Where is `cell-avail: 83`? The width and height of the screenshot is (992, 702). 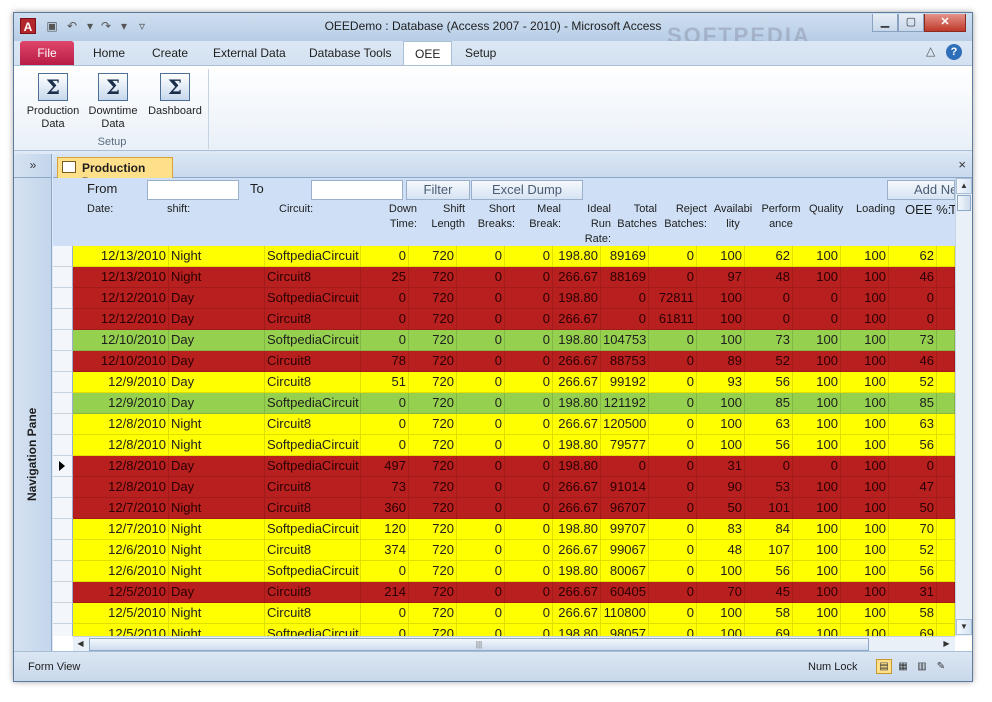
cell-avail: 83 is located at coordinates (721, 529).